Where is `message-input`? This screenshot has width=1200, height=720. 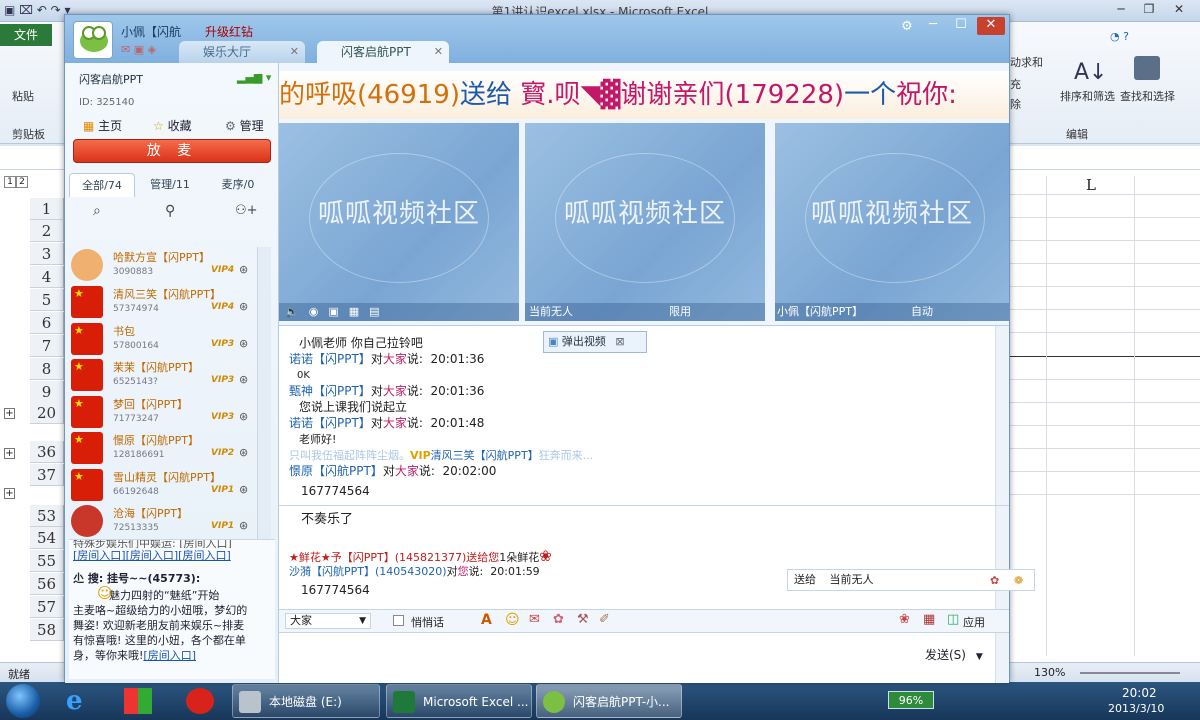 message-input is located at coordinates (644, 658).